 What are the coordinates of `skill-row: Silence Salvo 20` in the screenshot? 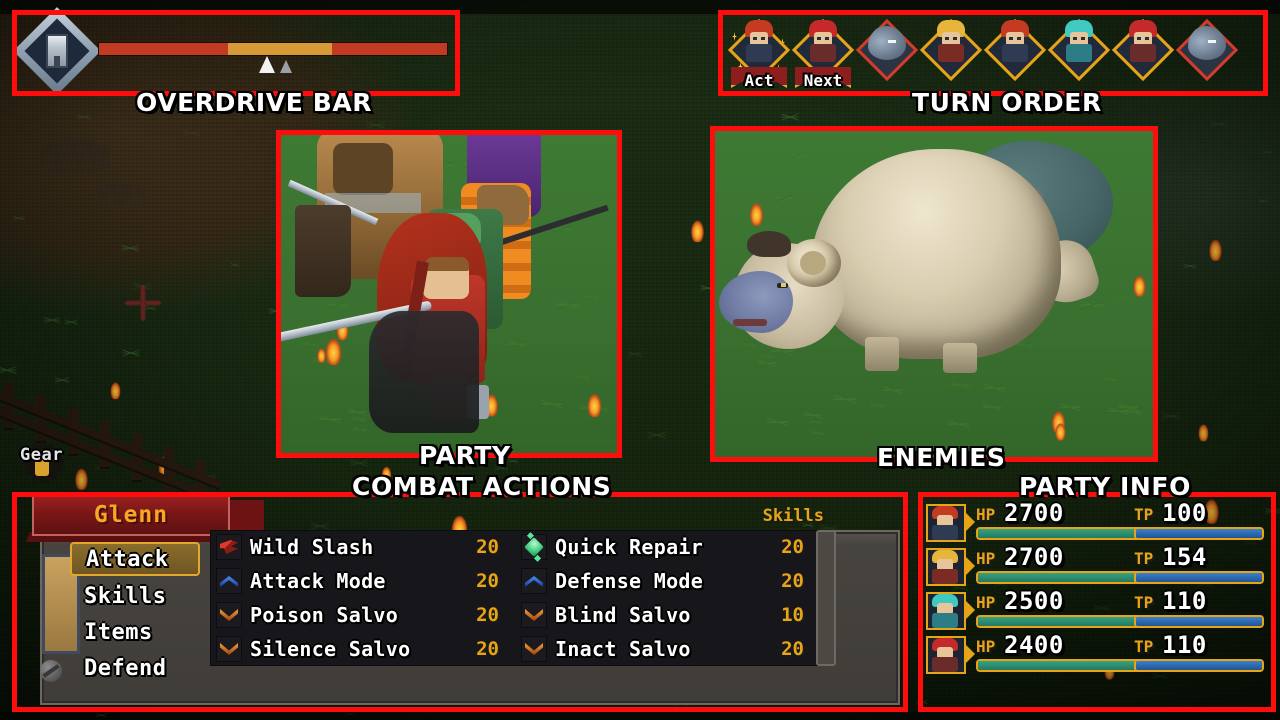 It's located at (362, 649).